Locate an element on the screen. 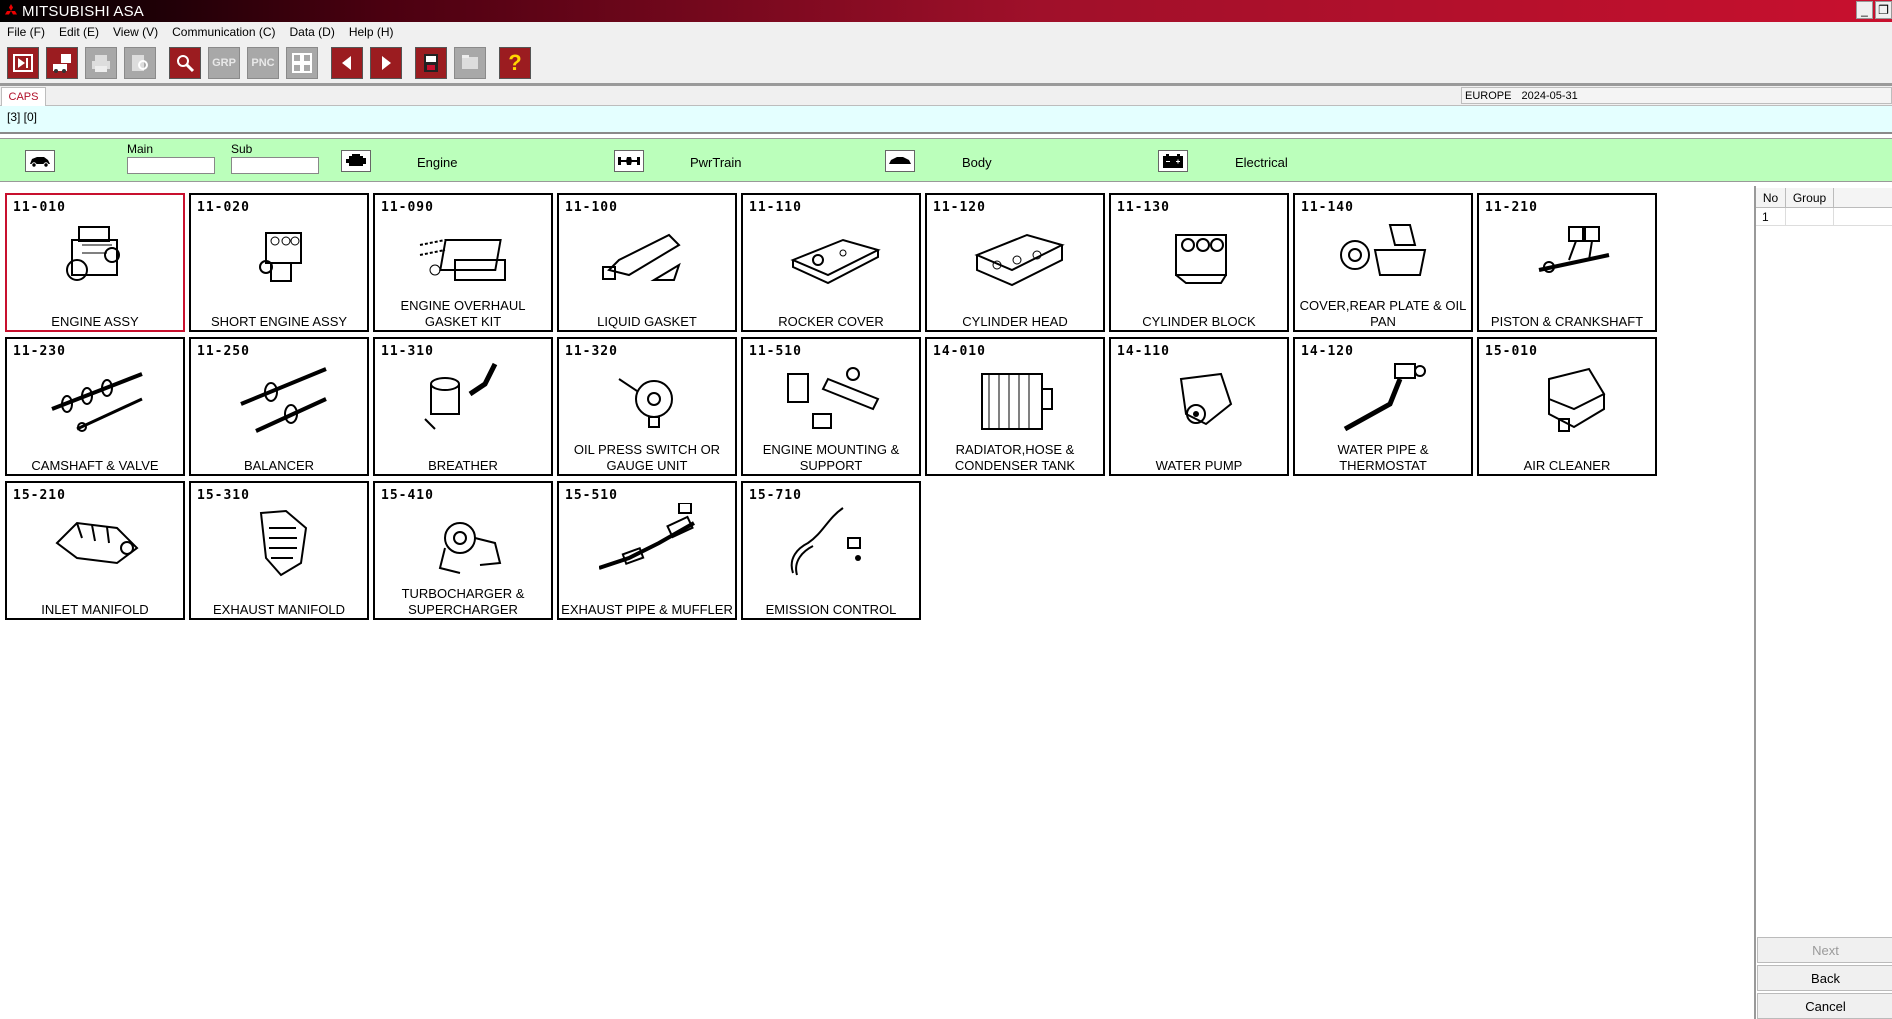 The height and width of the screenshot is (1019, 1892). pwrtrain-category-button is located at coordinates (629, 161).